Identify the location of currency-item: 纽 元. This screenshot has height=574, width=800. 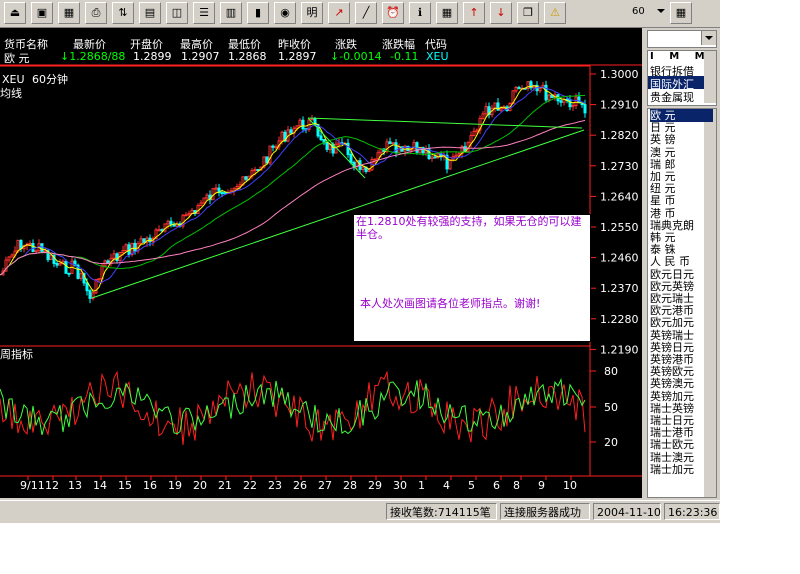
(681, 188).